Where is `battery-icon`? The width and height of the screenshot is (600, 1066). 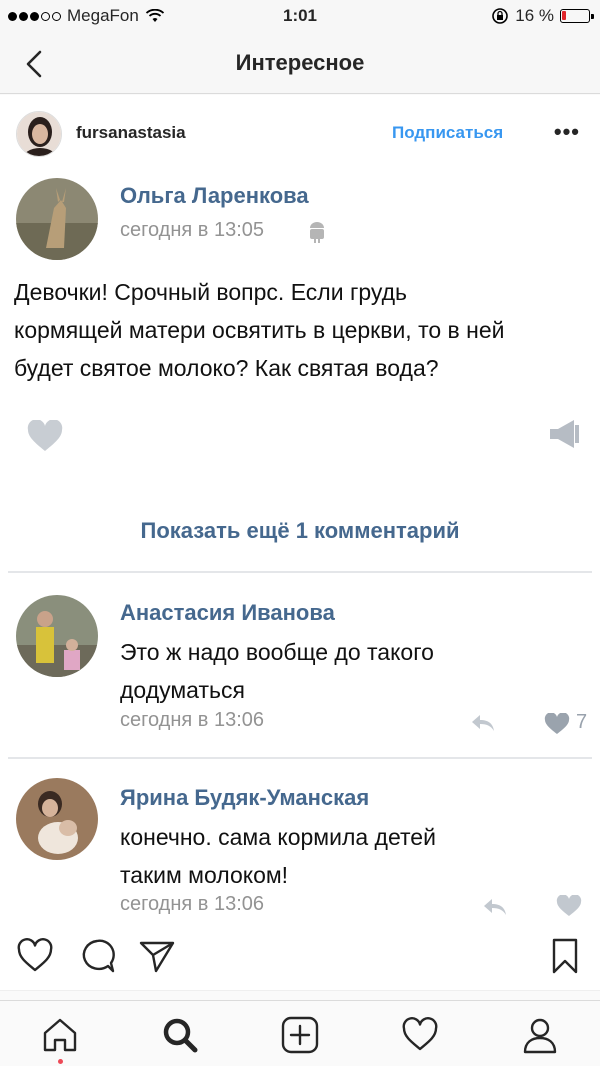 battery-icon is located at coordinates (577, 16).